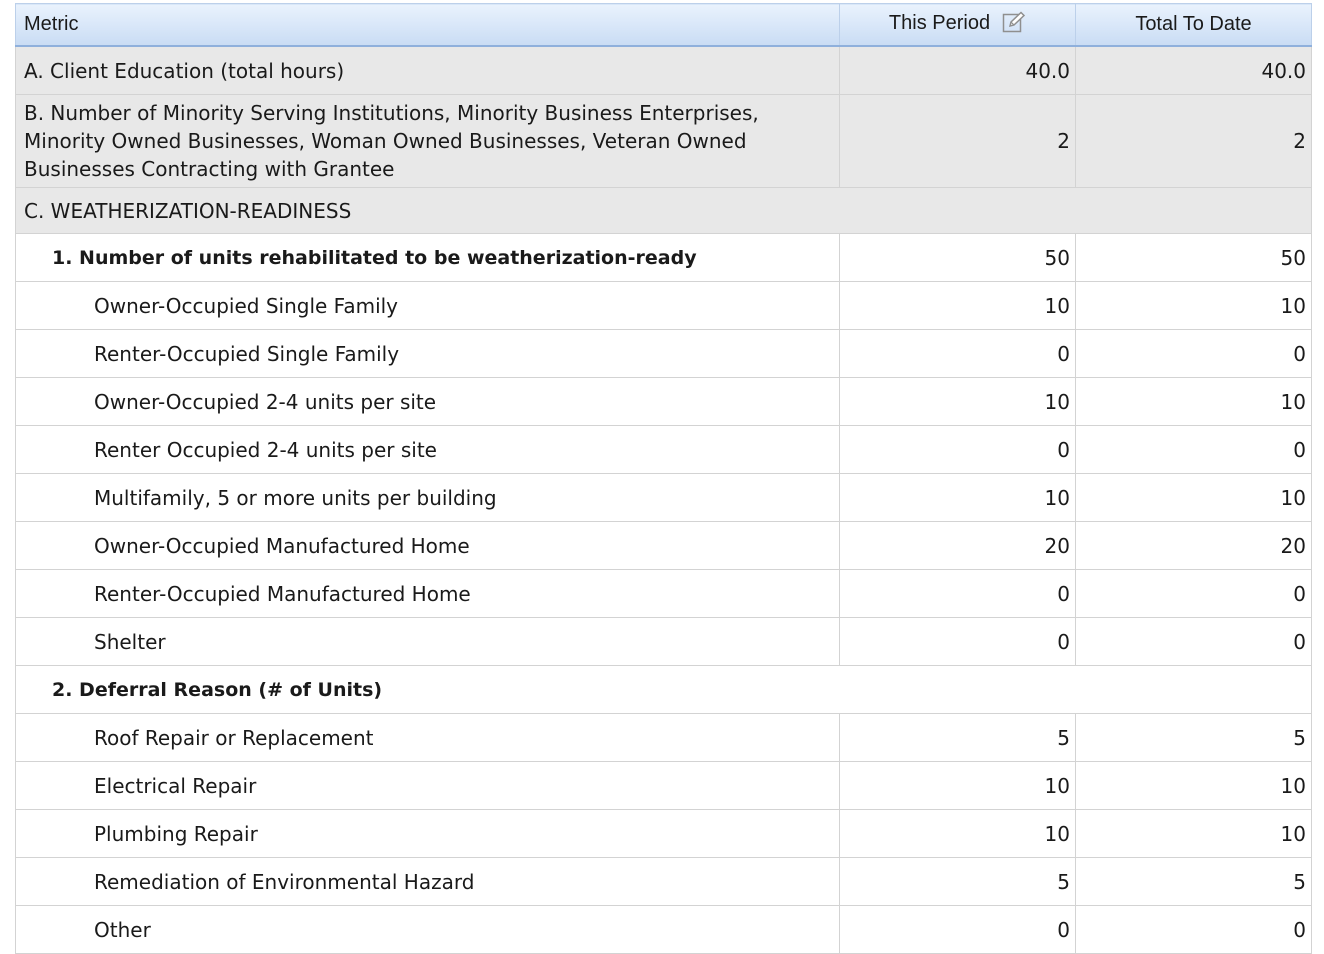 The height and width of the screenshot is (954, 1324). Describe the element at coordinates (427, 305) in the screenshot. I see `row-label: Owner-Occupied Single Family` at that location.